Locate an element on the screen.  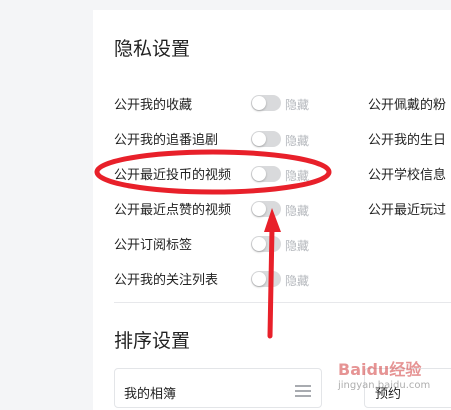
privacy-item-label: 公开最近点赞的视频 is located at coordinates (173, 210).